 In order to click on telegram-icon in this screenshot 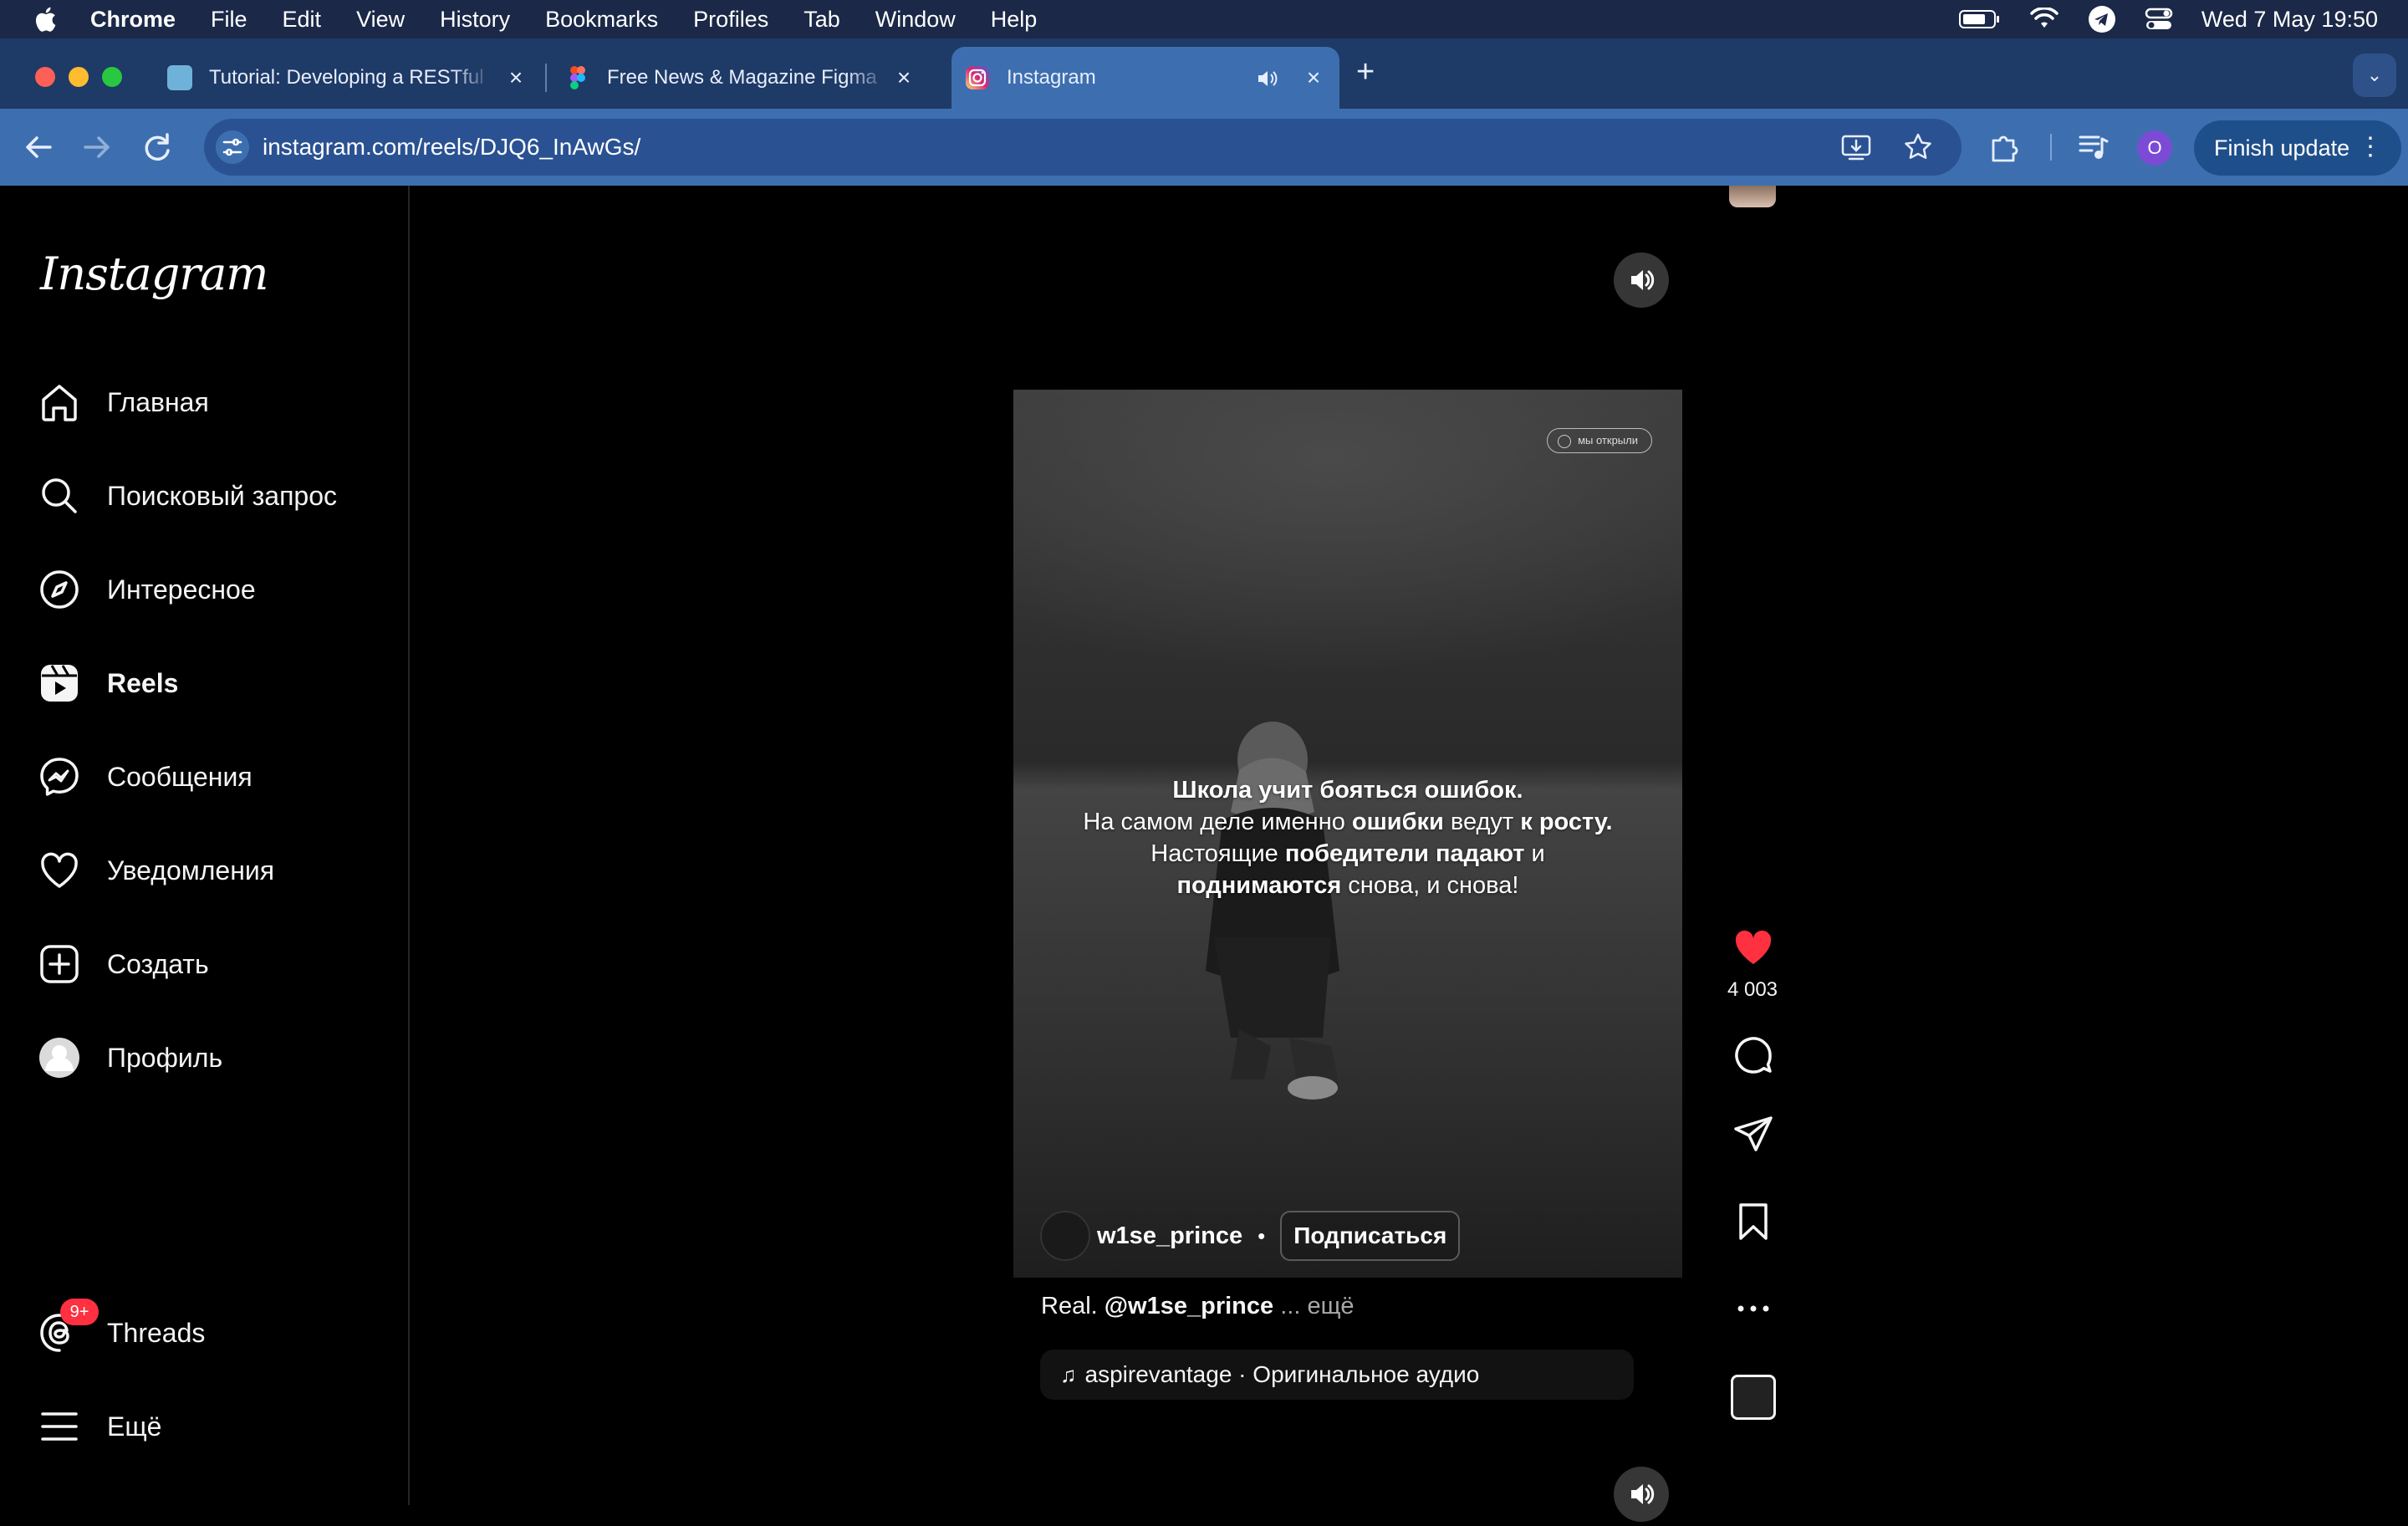, I will do `click(2102, 19)`.